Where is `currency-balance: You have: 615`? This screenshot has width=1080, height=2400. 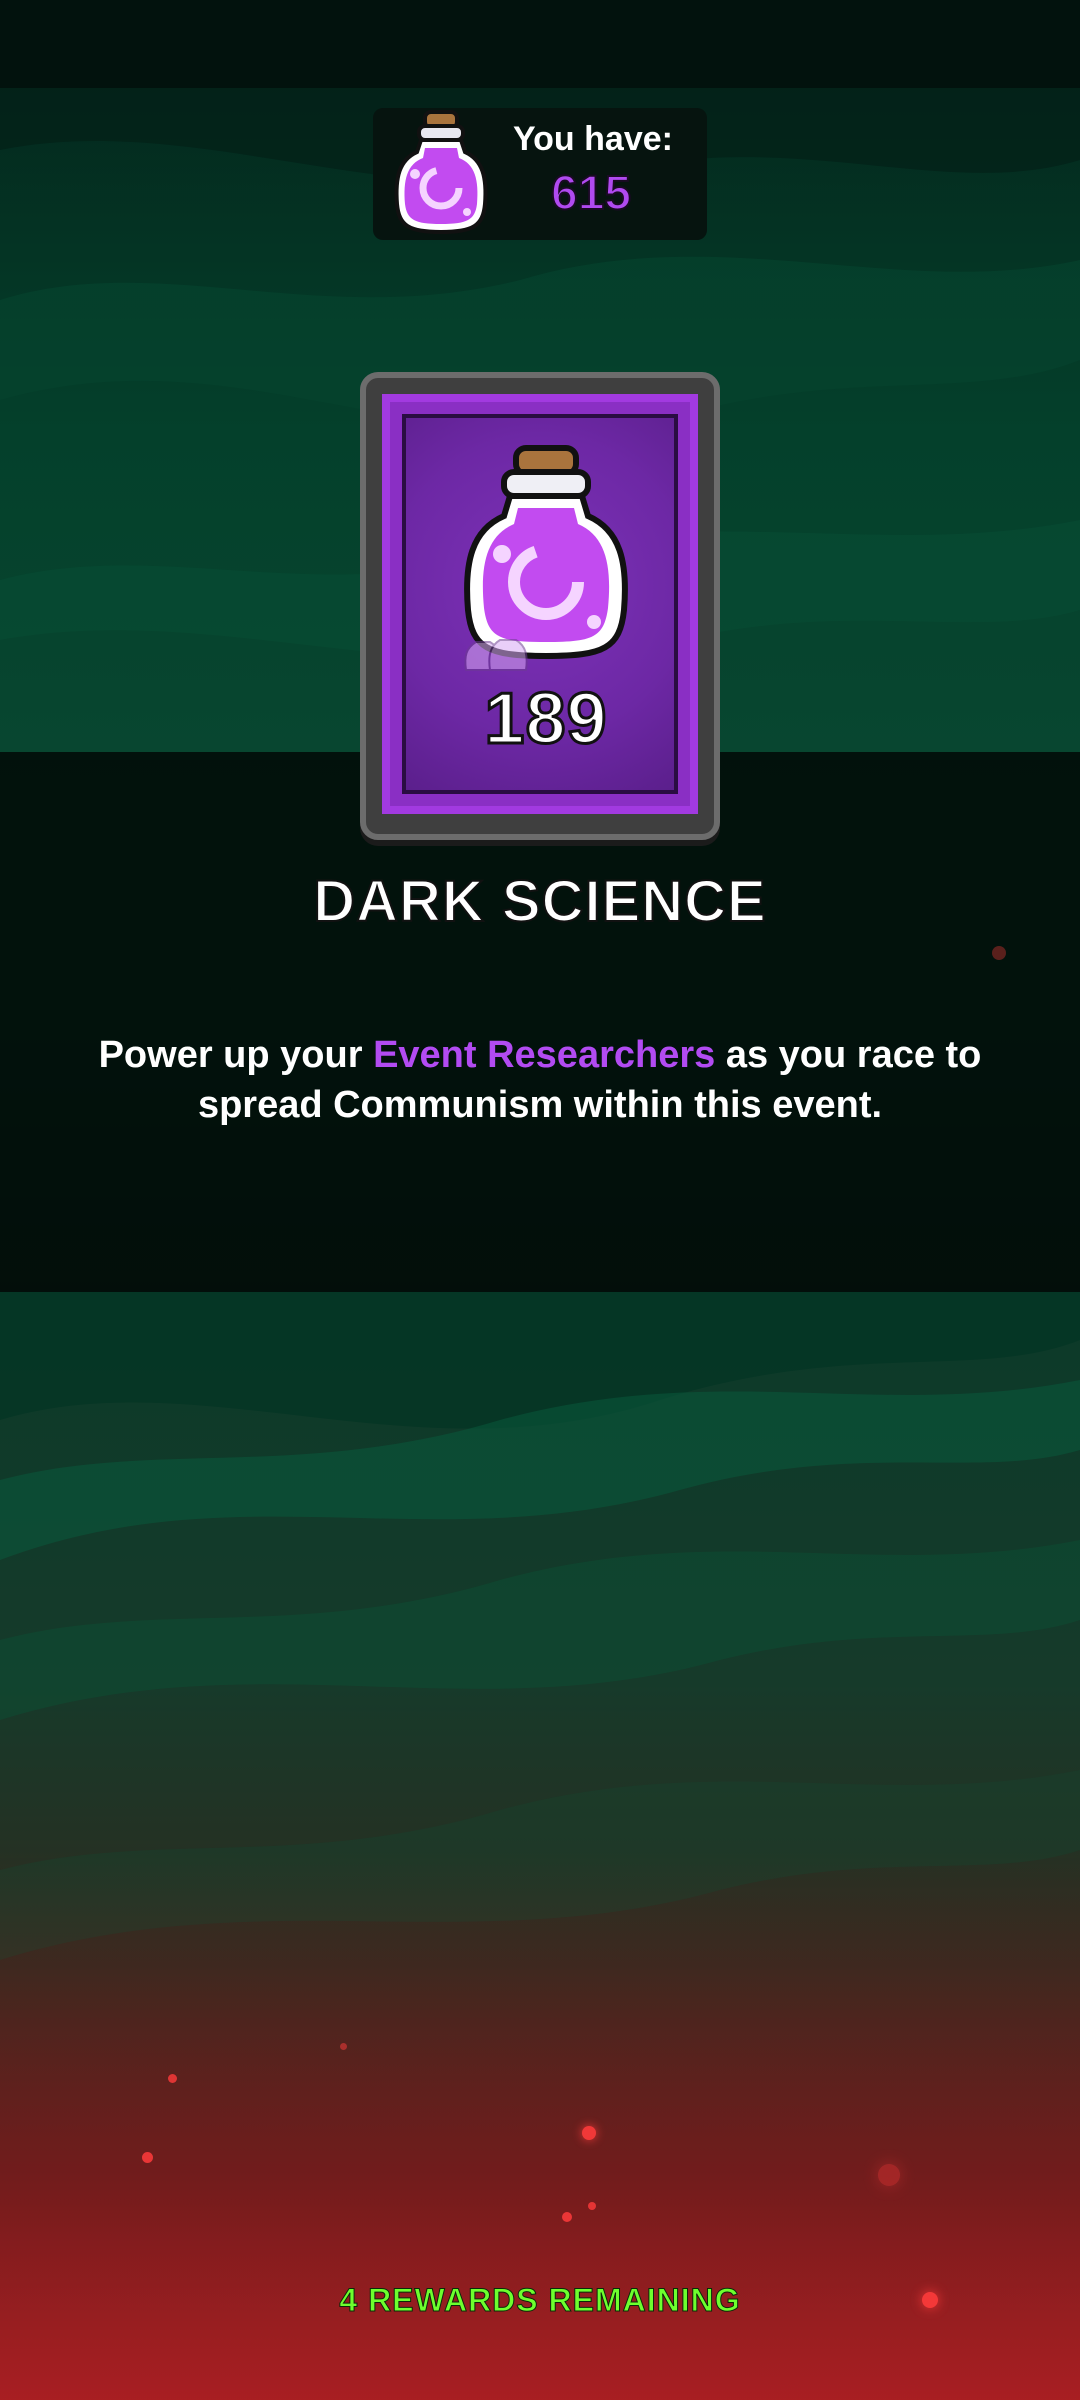 currency-balance: You have: 615 is located at coordinates (540, 174).